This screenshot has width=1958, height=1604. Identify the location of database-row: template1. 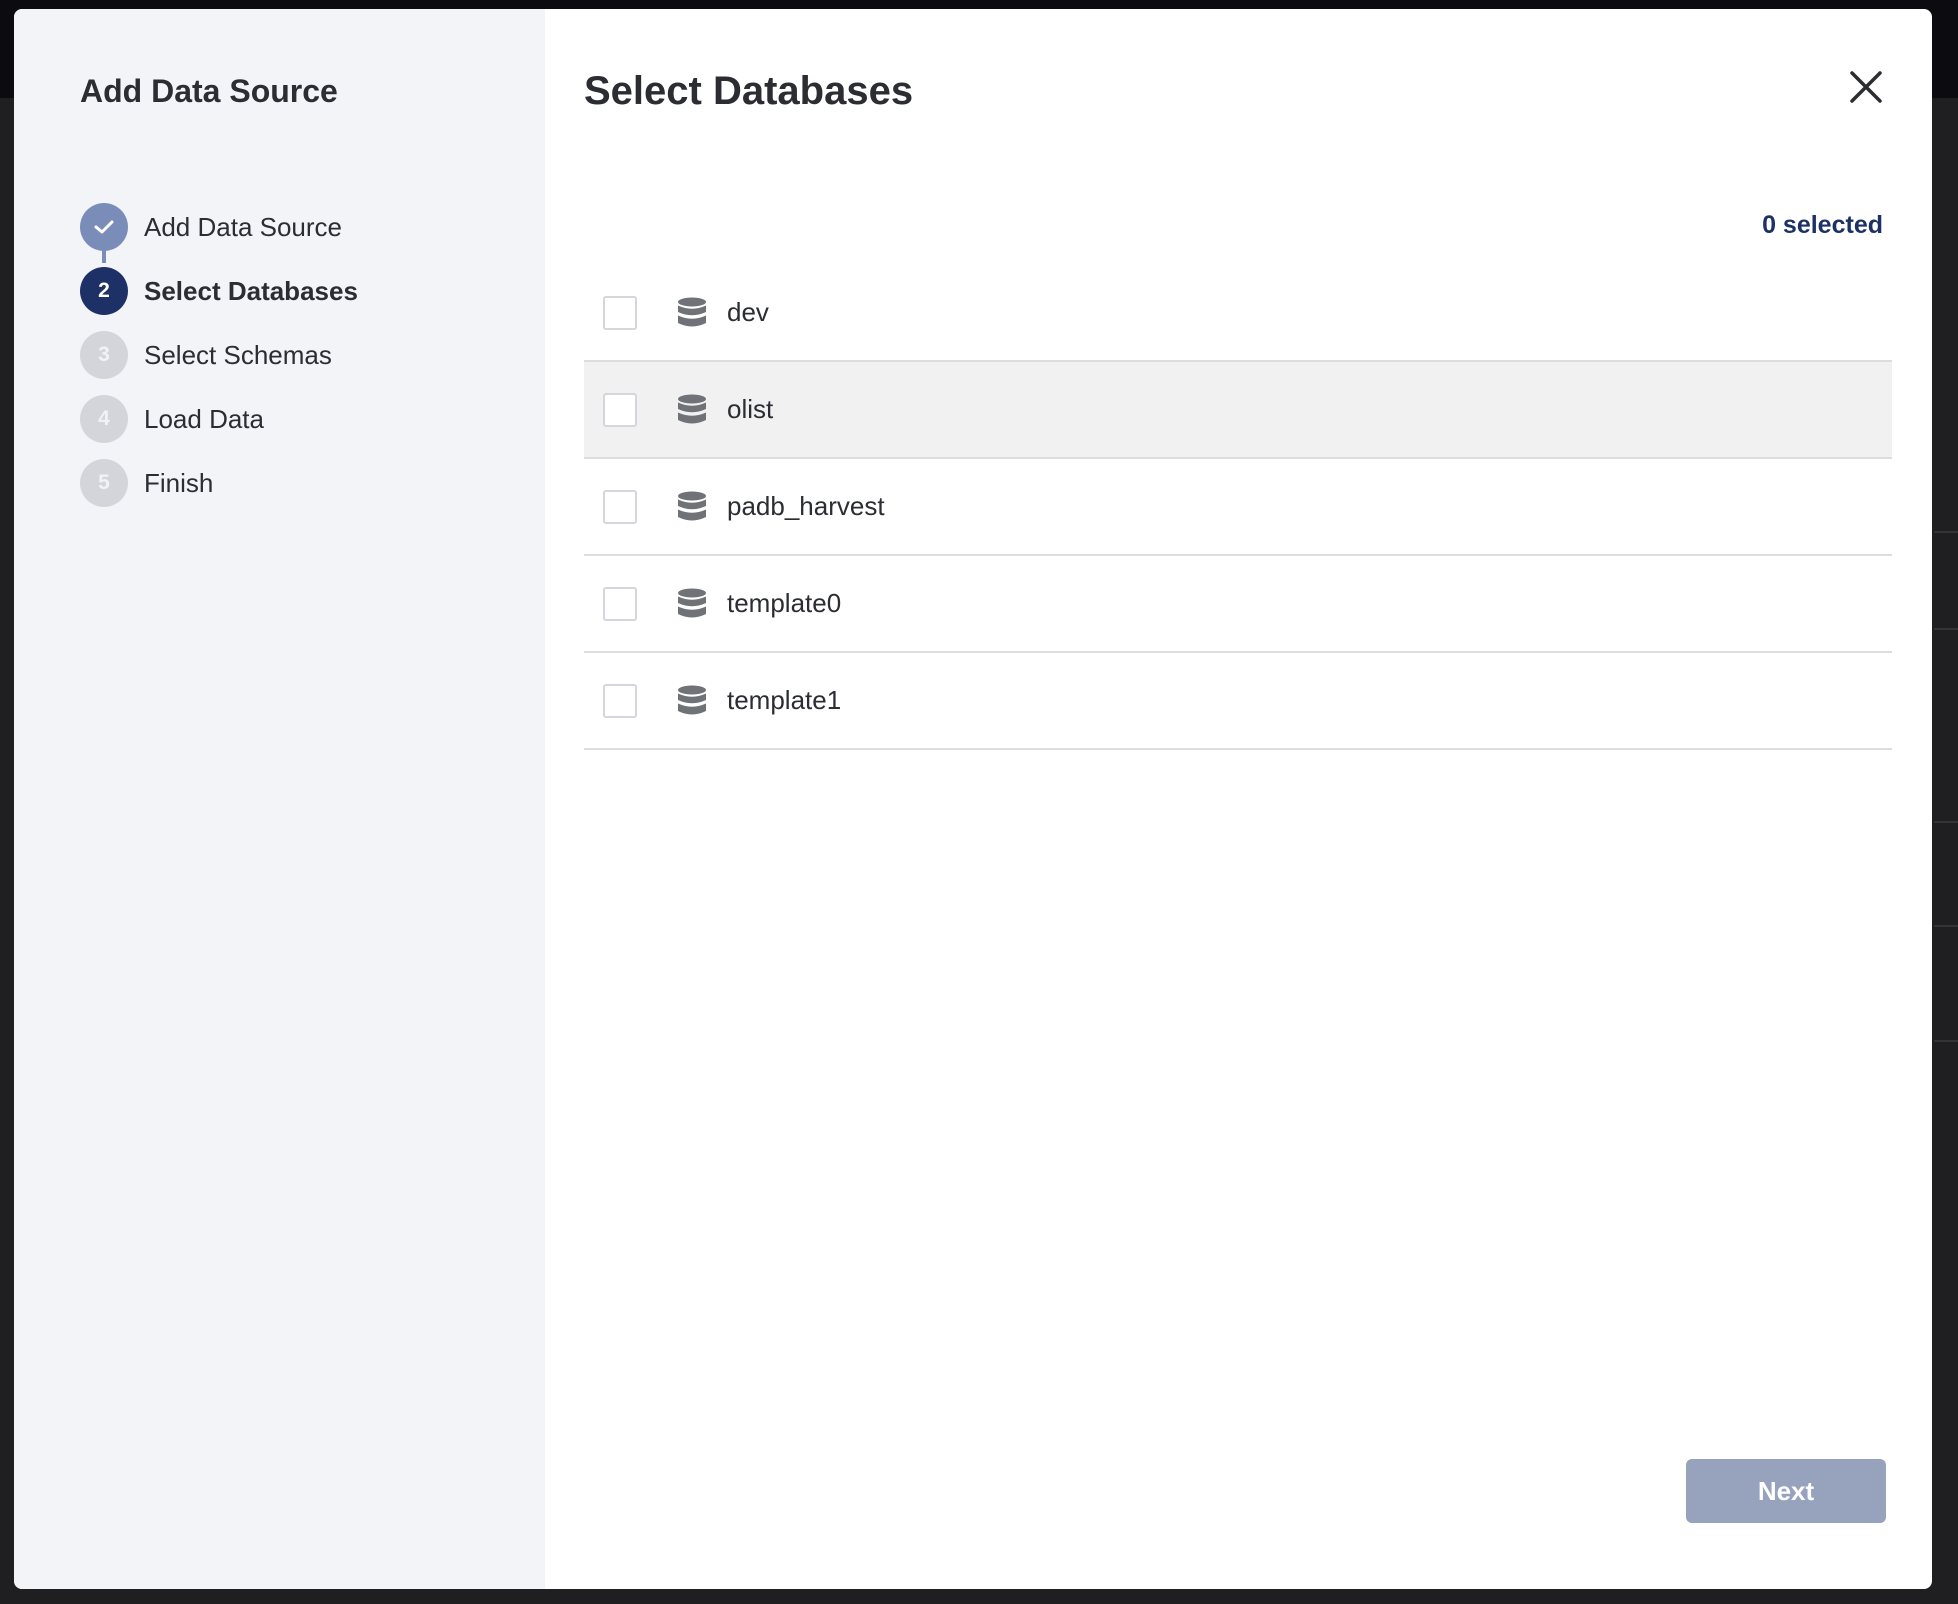
(1238, 701).